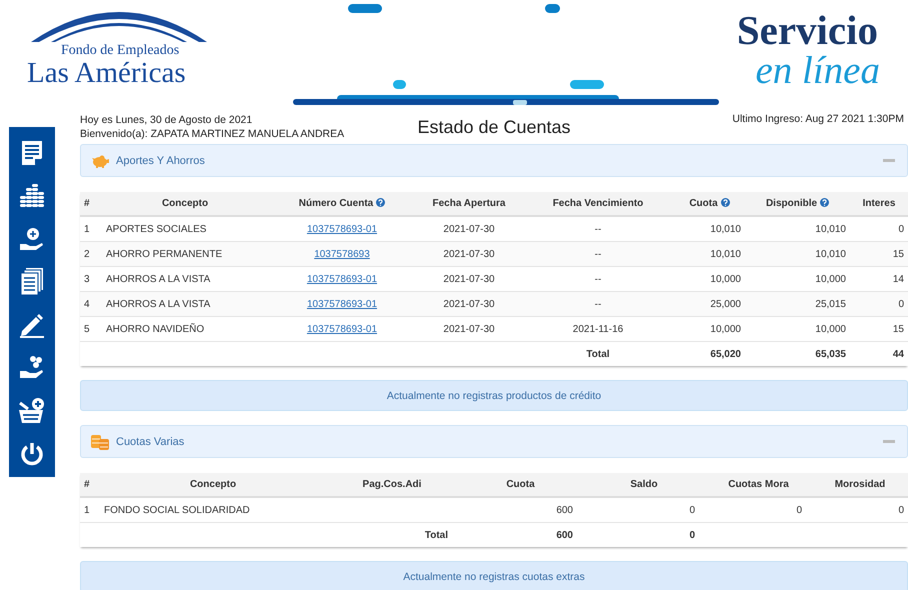 This screenshot has height=590, width=908. What do you see at coordinates (709, 304) in the screenshot?
I see `table-cell: 25,000` at bounding box center [709, 304].